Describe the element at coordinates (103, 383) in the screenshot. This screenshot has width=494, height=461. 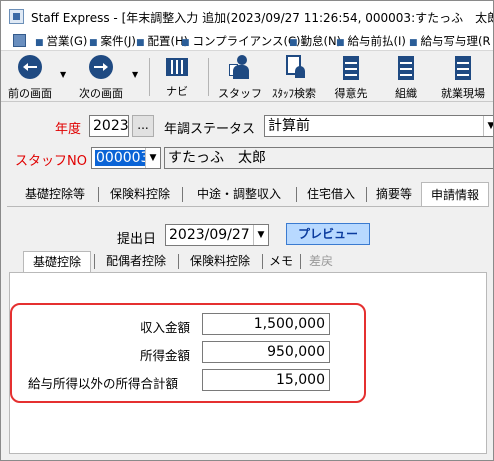
I see `other-income-label: 給与所得以外の所得合計額` at that location.